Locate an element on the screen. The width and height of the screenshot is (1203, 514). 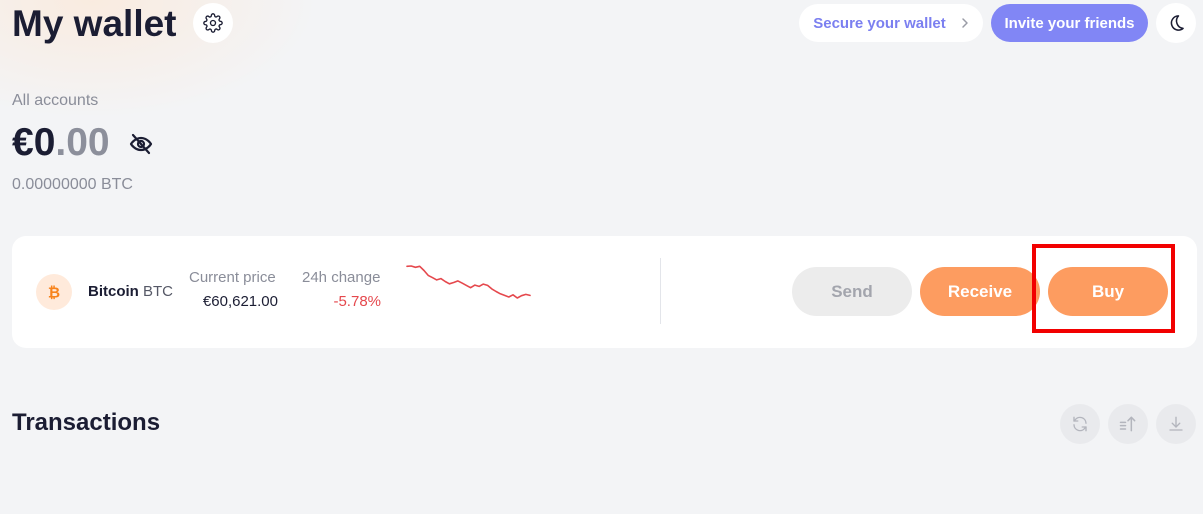
change-24h-label: 24h change is located at coordinates (341, 277).